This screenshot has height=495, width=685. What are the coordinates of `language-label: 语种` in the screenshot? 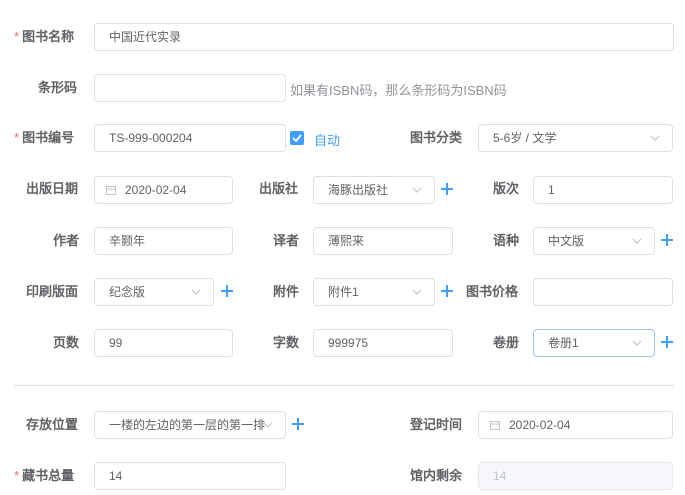 It's located at (506, 240).